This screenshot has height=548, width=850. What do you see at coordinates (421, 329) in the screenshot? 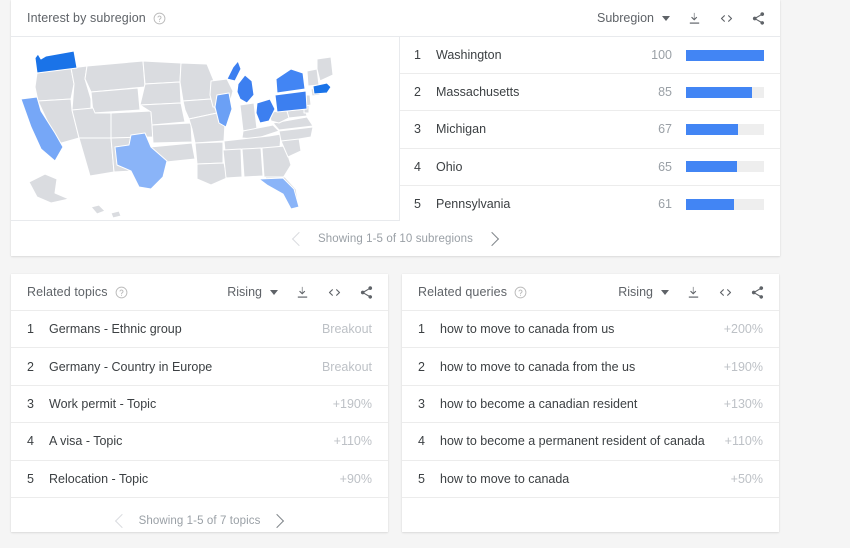
I see `row-rank: 1` at bounding box center [421, 329].